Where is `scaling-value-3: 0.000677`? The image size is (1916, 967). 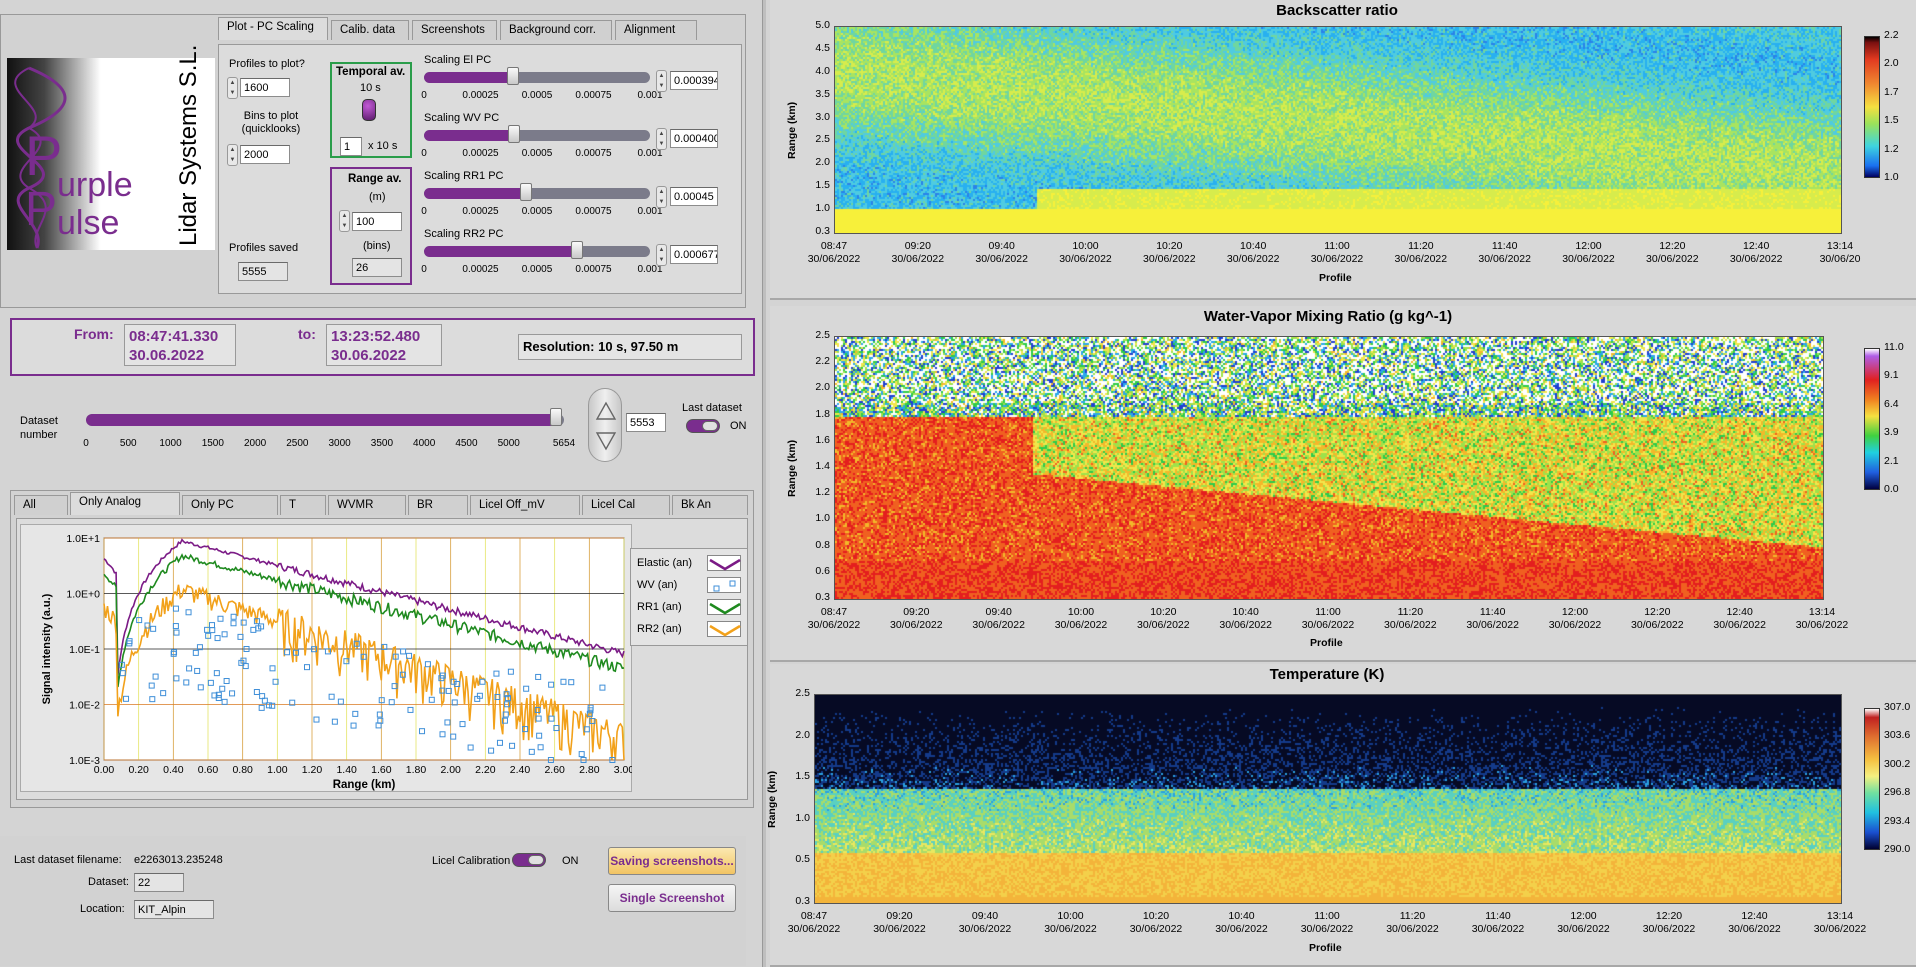
scaling-value-3: 0.000677 is located at coordinates (694, 254).